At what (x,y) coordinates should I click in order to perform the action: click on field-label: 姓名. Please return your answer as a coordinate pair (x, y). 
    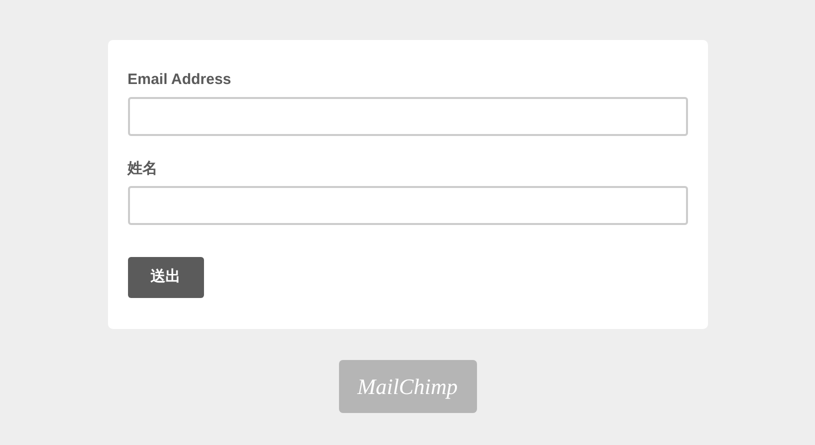
    Looking at the image, I should click on (143, 169).